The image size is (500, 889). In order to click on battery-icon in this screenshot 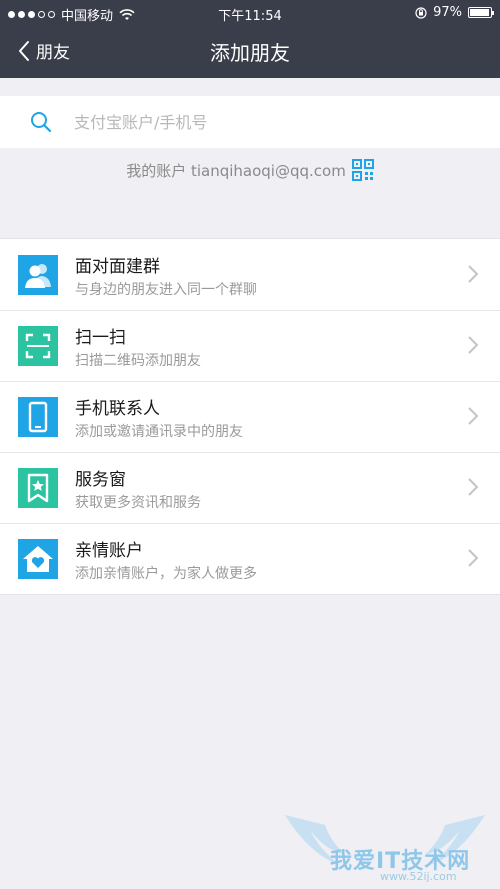, I will do `click(481, 12)`.